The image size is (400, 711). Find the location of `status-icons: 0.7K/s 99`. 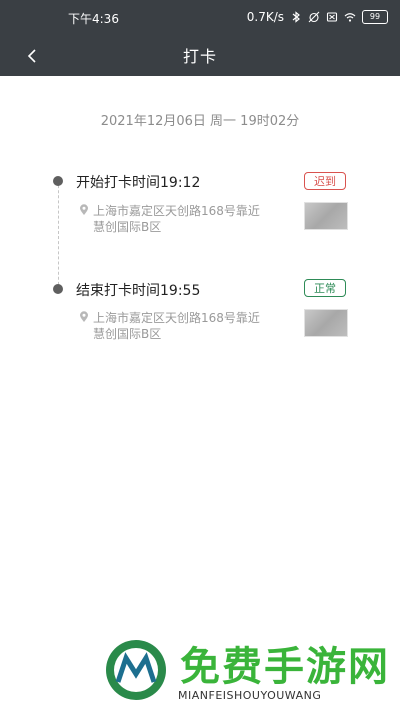

status-icons: 0.7K/s 99 is located at coordinates (317, 17).